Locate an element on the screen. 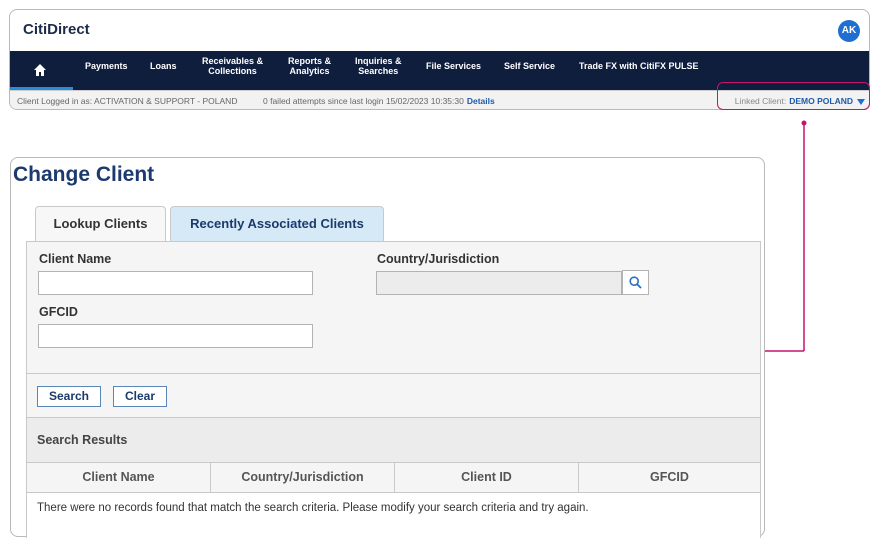  page-title: Change Client is located at coordinates (84, 174).